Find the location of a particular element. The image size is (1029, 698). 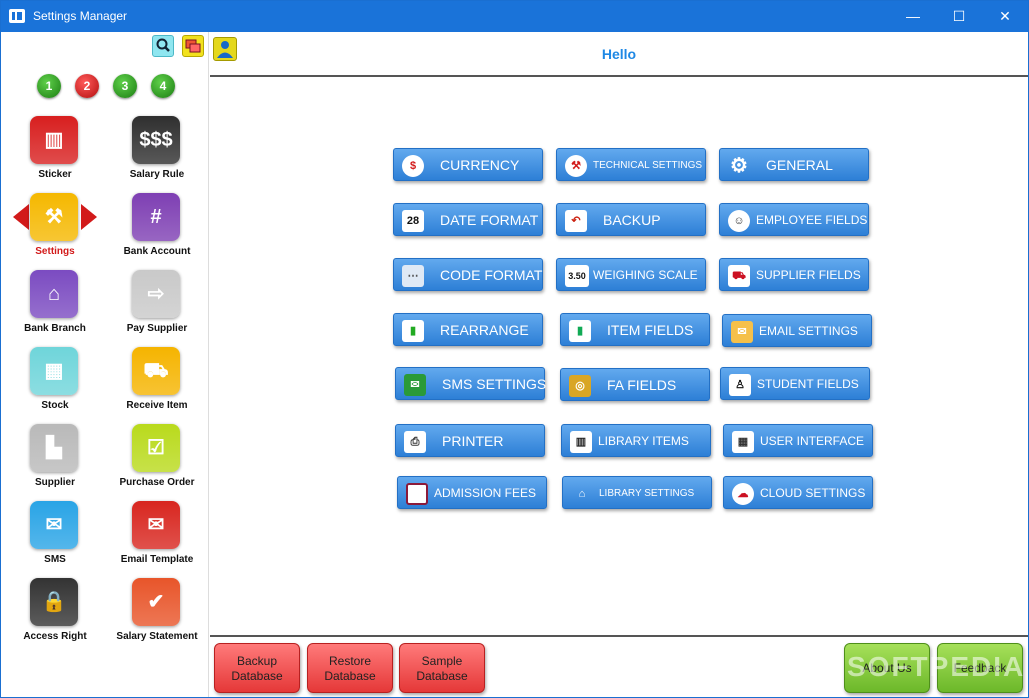

setting-item-fields-button: ▮ ITEM FIELDS is located at coordinates (635, 329).